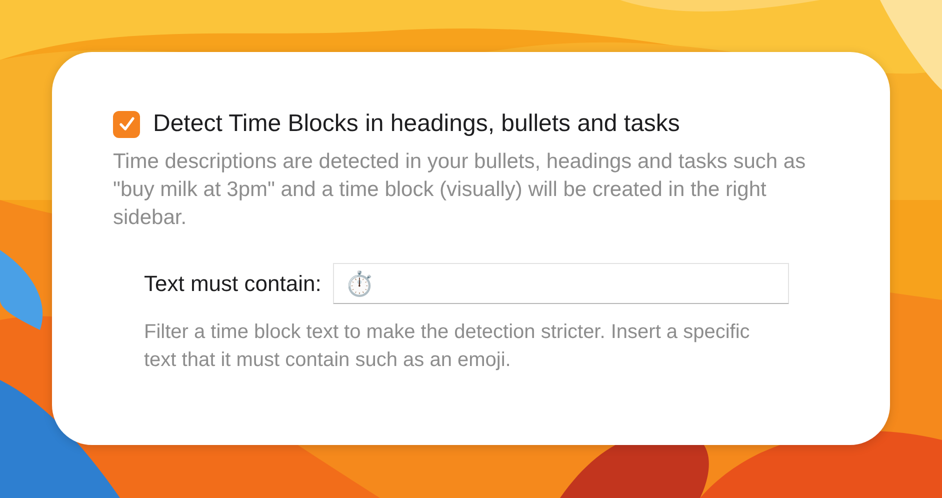  I want to click on checkmark-icon, so click(127, 124).